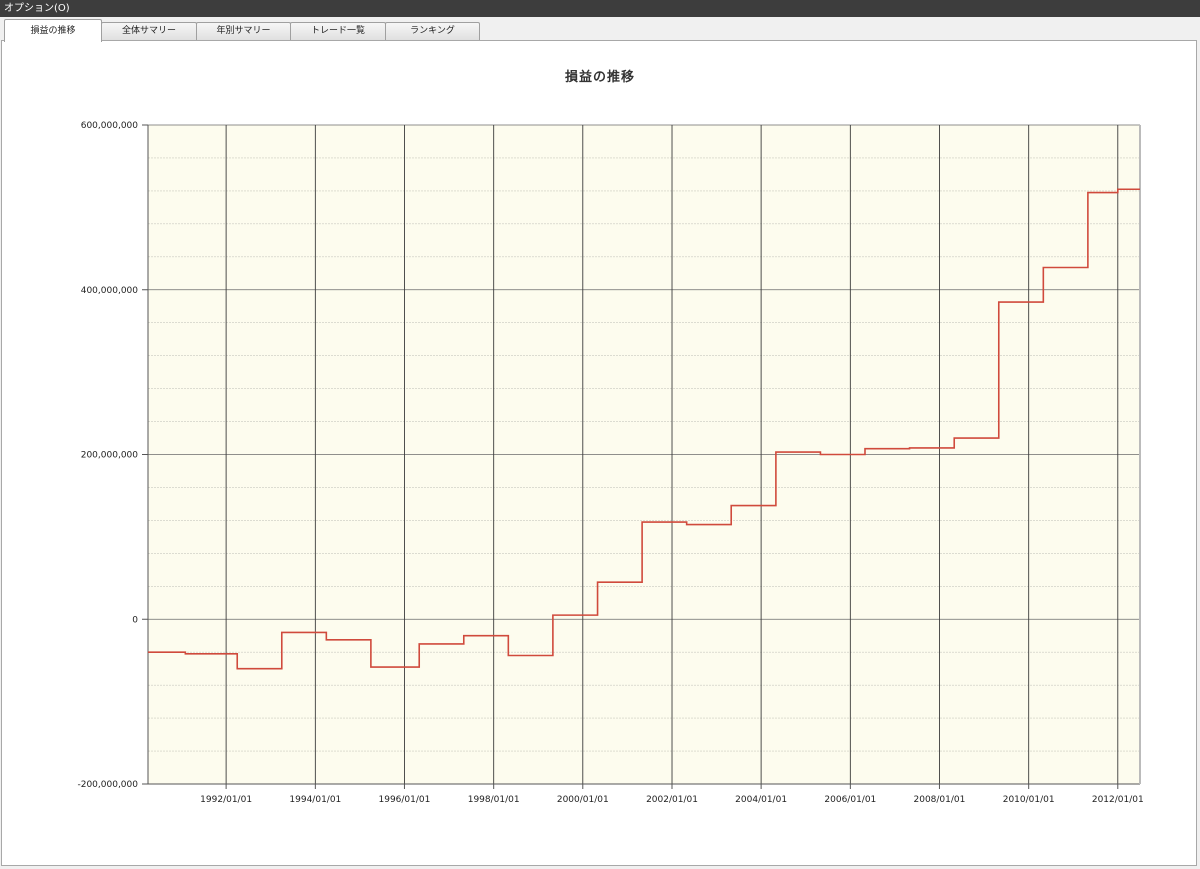 The width and height of the screenshot is (1200, 869). I want to click on x-tick-label: 1994/01/01, so click(315, 800).